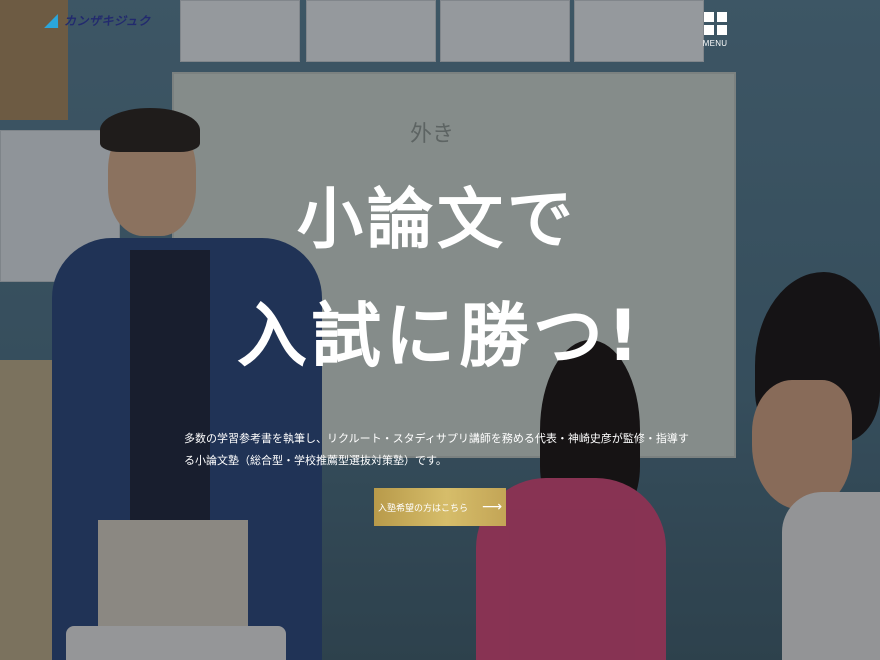 The image size is (880, 660). What do you see at coordinates (715, 43) in the screenshot?
I see `menu-label: MENU` at bounding box center [715, 43].